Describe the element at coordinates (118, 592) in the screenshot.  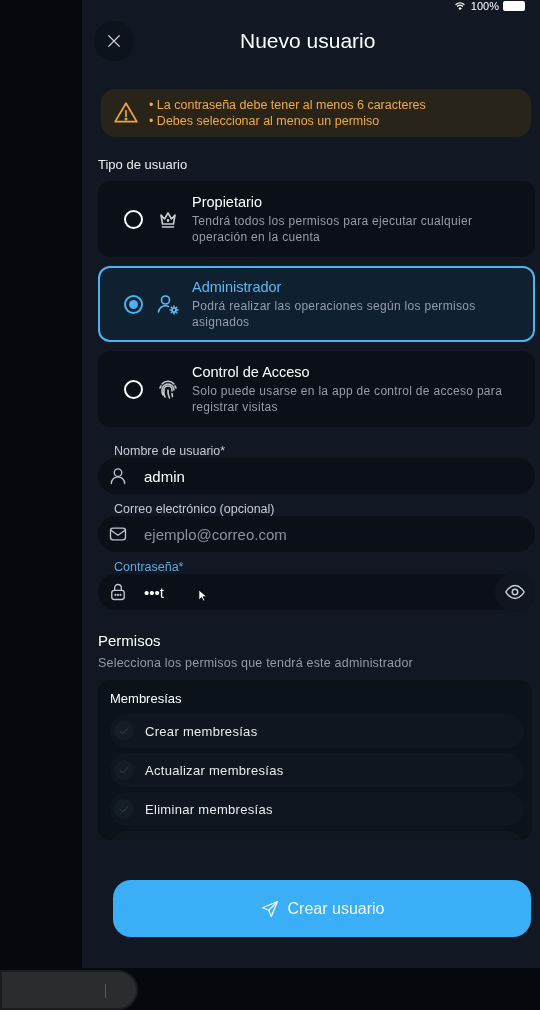
I see `lock-icon` at that location.